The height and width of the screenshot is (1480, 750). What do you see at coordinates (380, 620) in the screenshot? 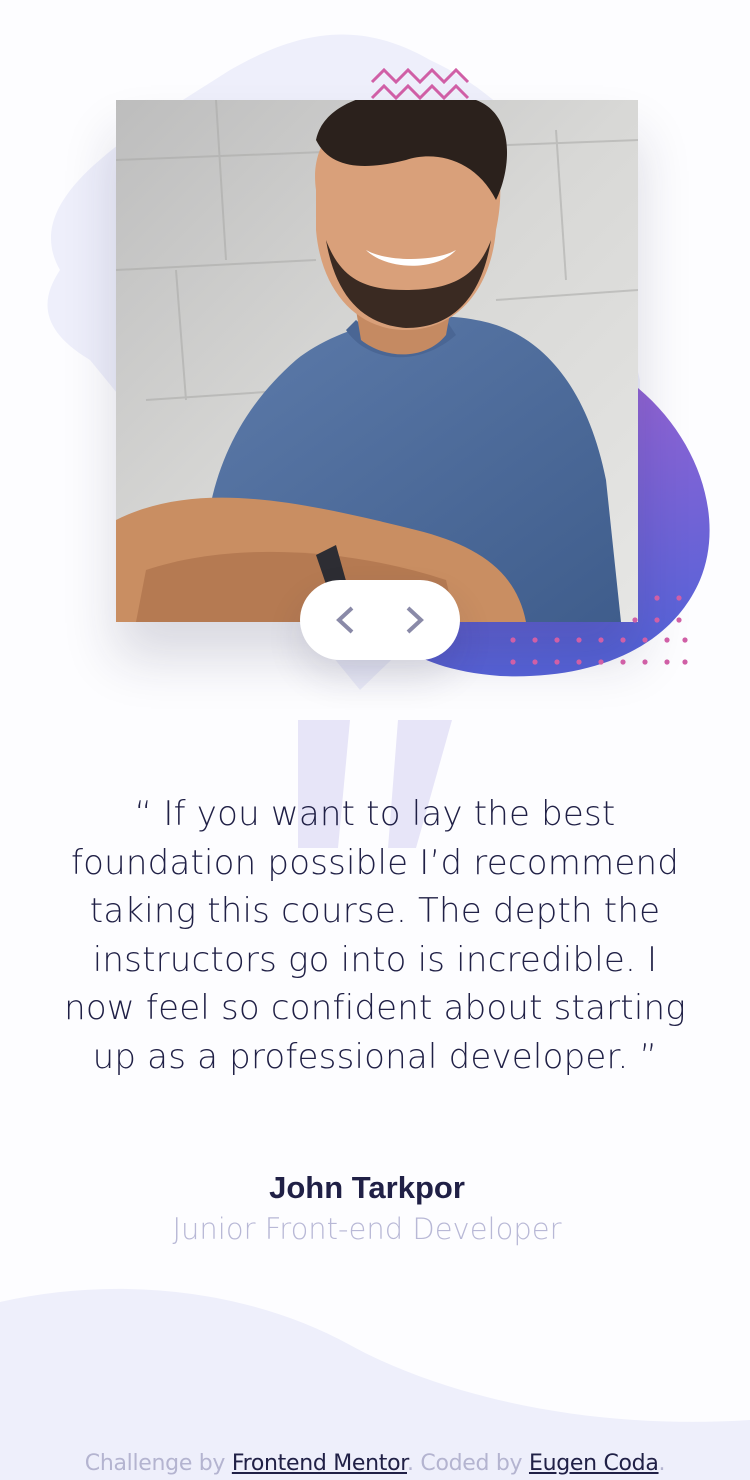
I see `slider-navigation` at bounding box center [380, 620].